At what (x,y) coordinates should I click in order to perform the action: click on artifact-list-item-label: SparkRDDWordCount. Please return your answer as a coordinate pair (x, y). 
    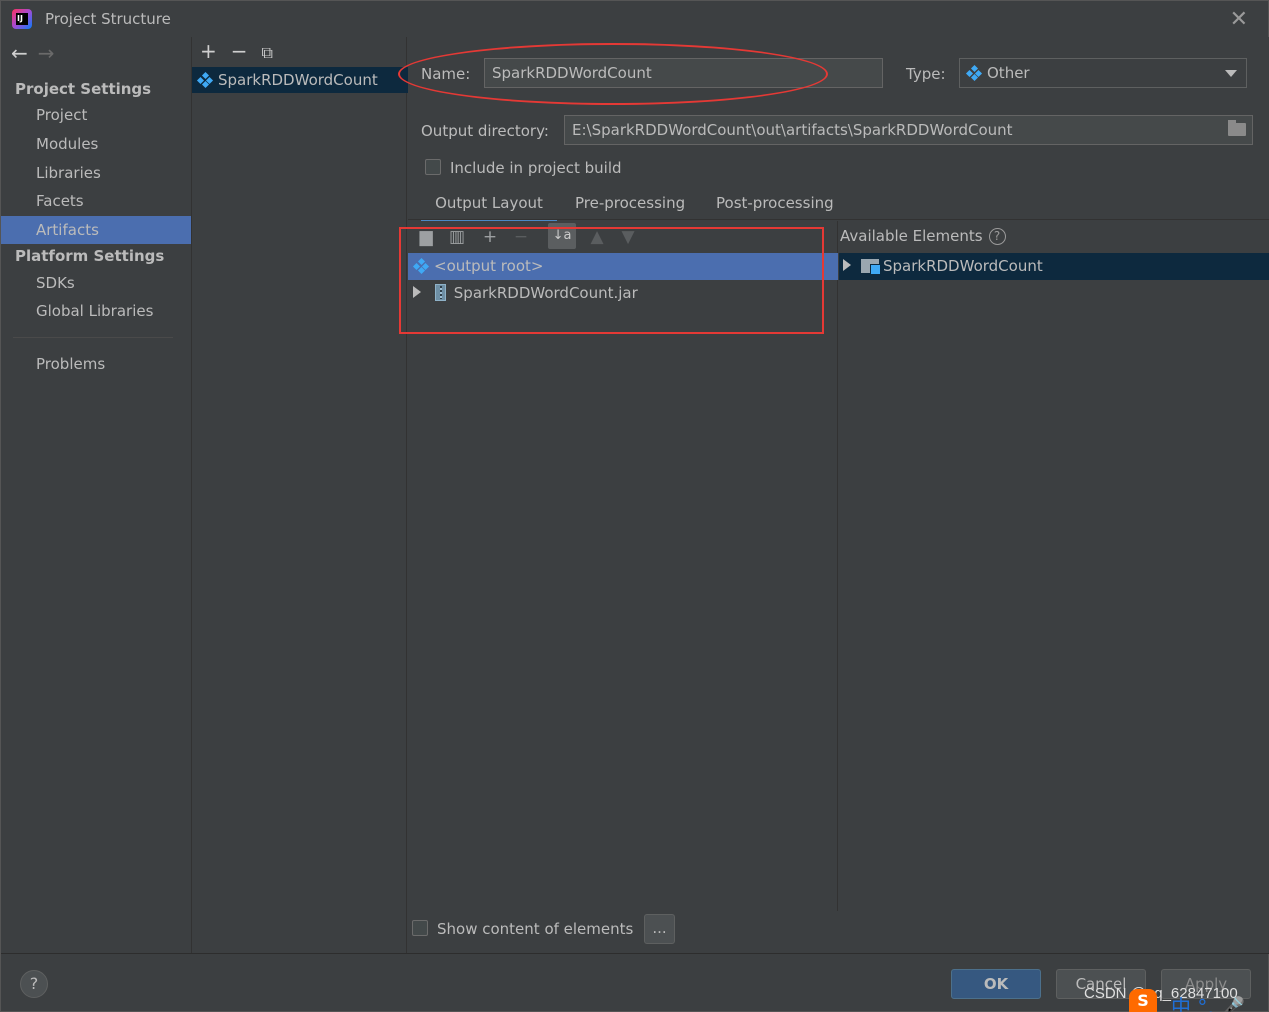
    Looking at the image, I should click on (298, 80).